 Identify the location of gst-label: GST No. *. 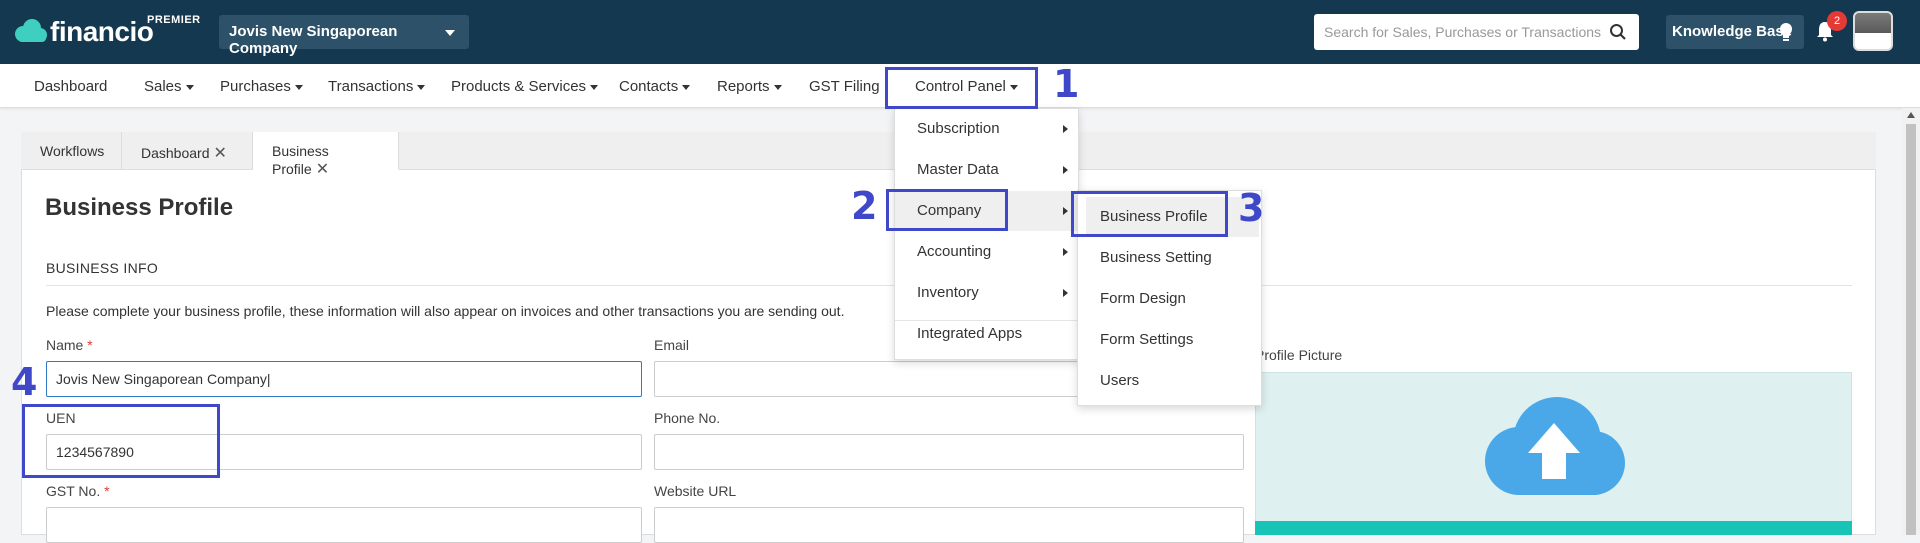
(78, 491).